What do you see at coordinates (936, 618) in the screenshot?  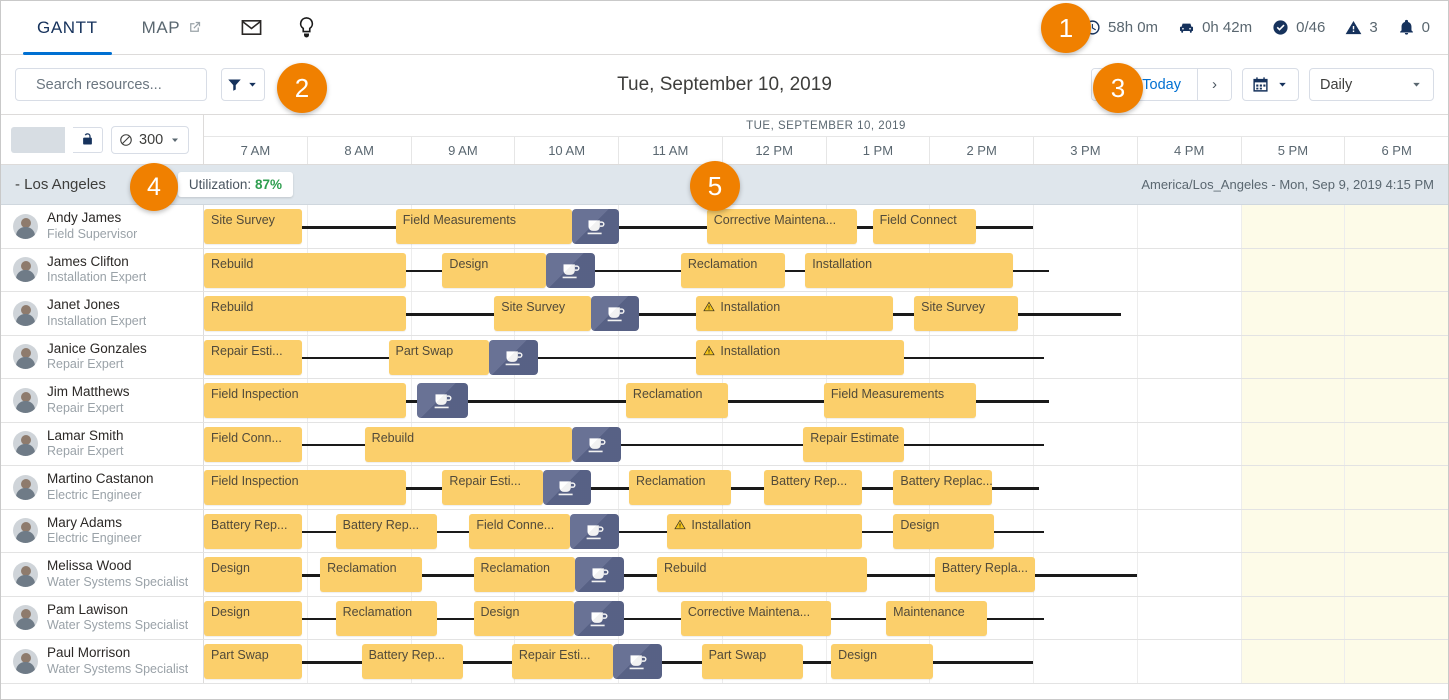 I see `task-bar: Maintenance` at bounding box center [936, 618].